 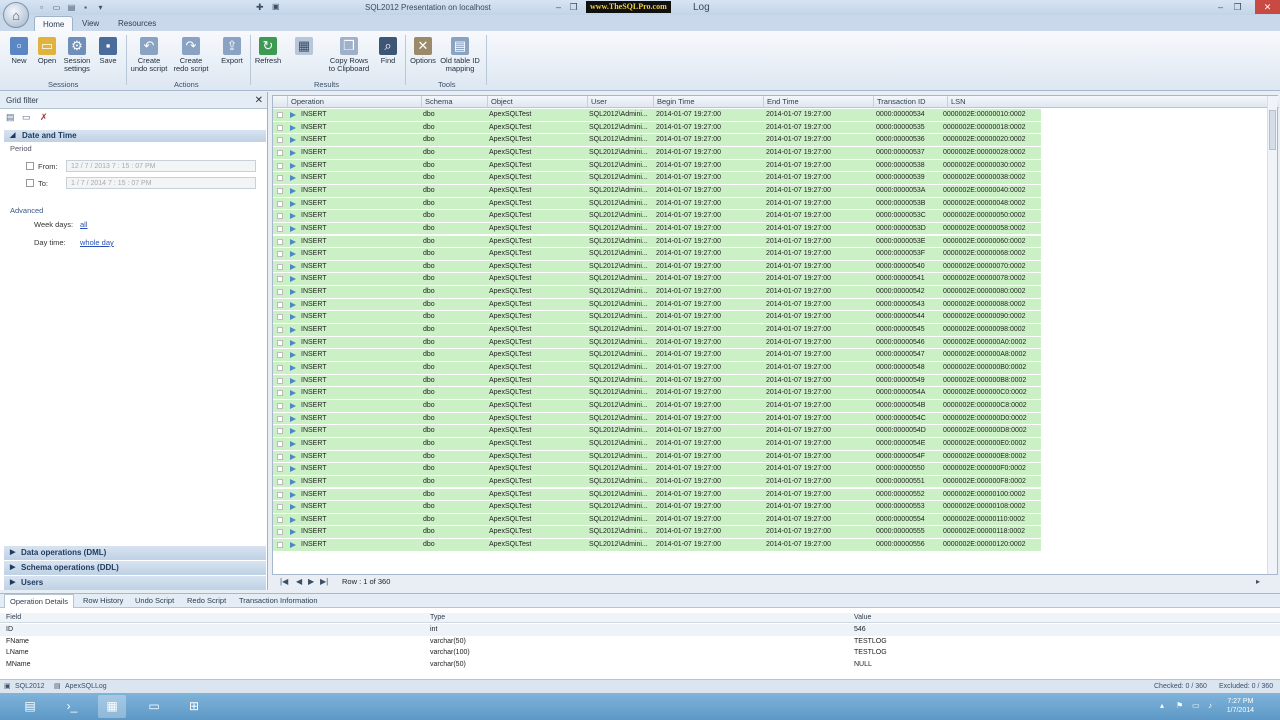 I want to click on tray-monitor-icon: ▭, so click(x=1196, y=706).